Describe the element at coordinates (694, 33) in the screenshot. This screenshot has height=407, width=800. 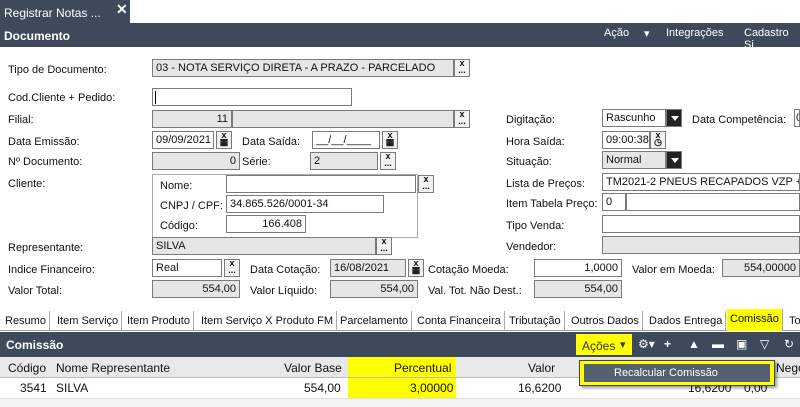
I see `menu-integracoes: Integrações` at that location.